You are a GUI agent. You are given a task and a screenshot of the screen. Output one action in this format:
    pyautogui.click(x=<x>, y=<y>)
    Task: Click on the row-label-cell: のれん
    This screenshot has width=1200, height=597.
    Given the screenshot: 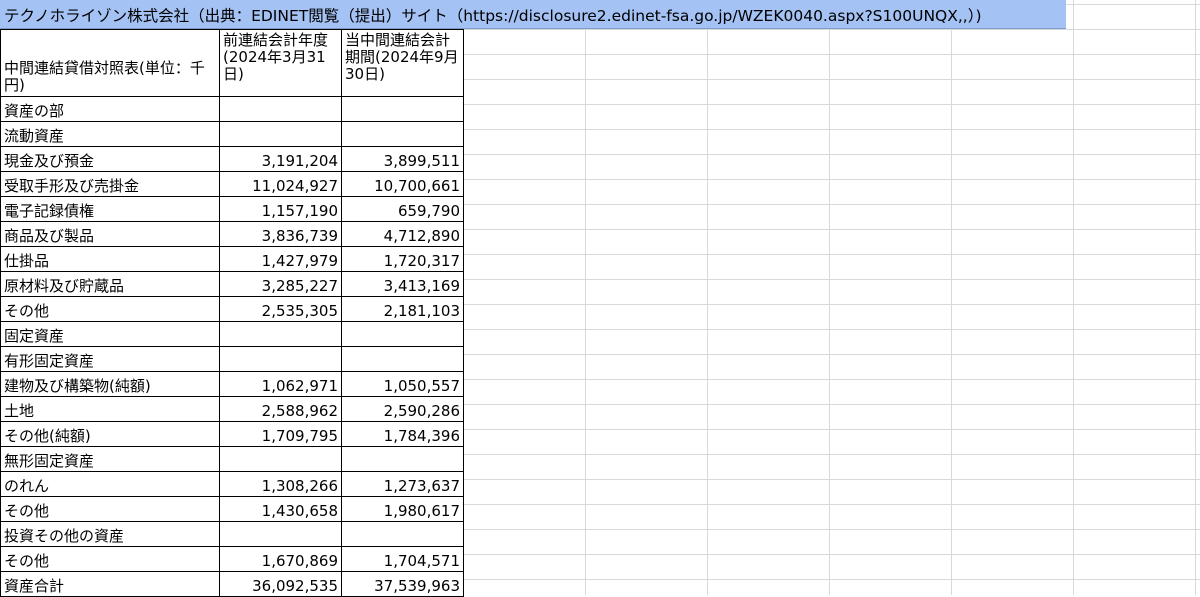 What is the action you would take?
    pyautogui.click(x=110, y=484)
    